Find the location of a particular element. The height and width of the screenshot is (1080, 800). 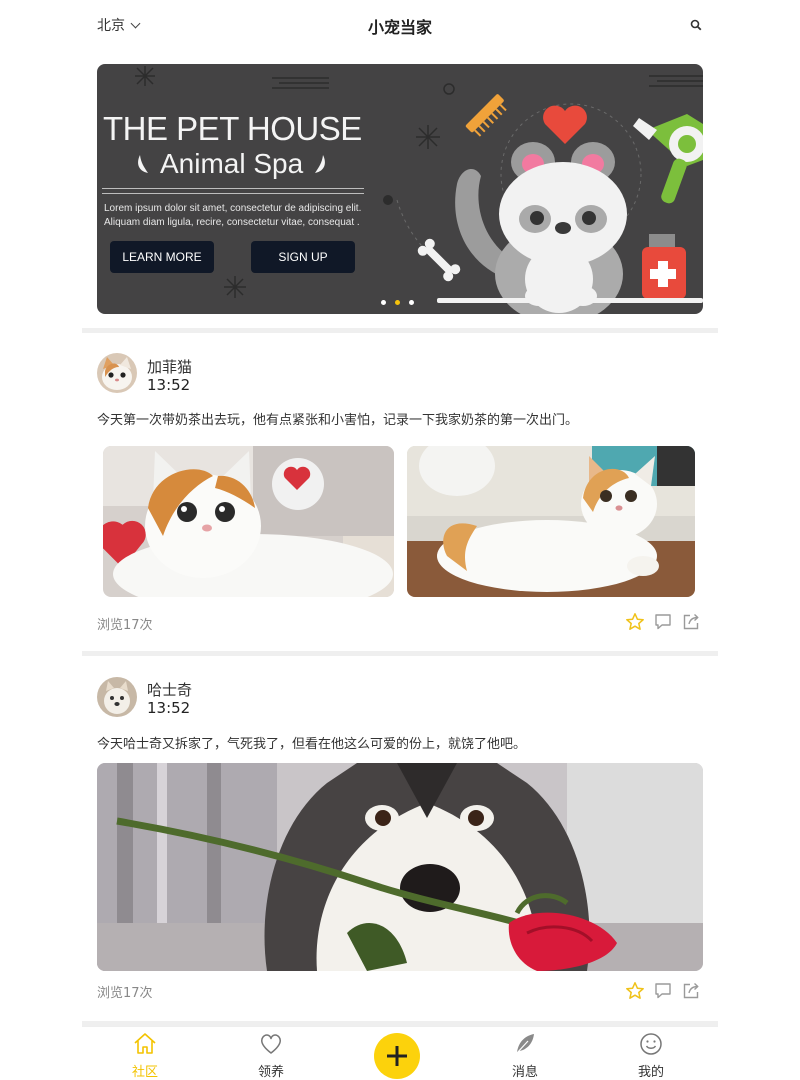

bottom-tab-bar: 社区 领养 消息 我的 is located at coordinates (400, 1053).